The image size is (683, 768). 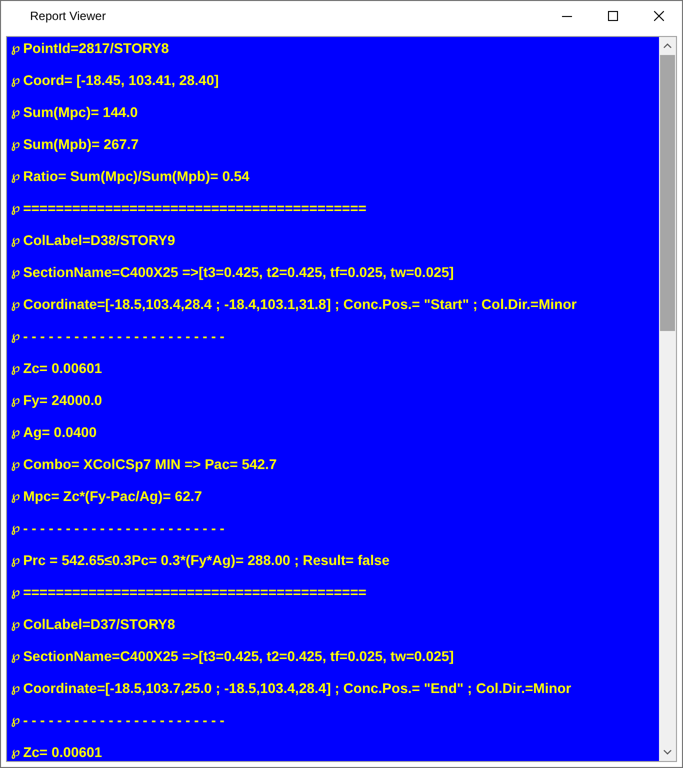 I want to click on report-line: Coordinate=[-18.5,103.4,28.4 ; -18.4,103.1,31.8] ; Conc.Pos.= "Start" ; Col.Dir.=Minor, so click(x=300, y=304).